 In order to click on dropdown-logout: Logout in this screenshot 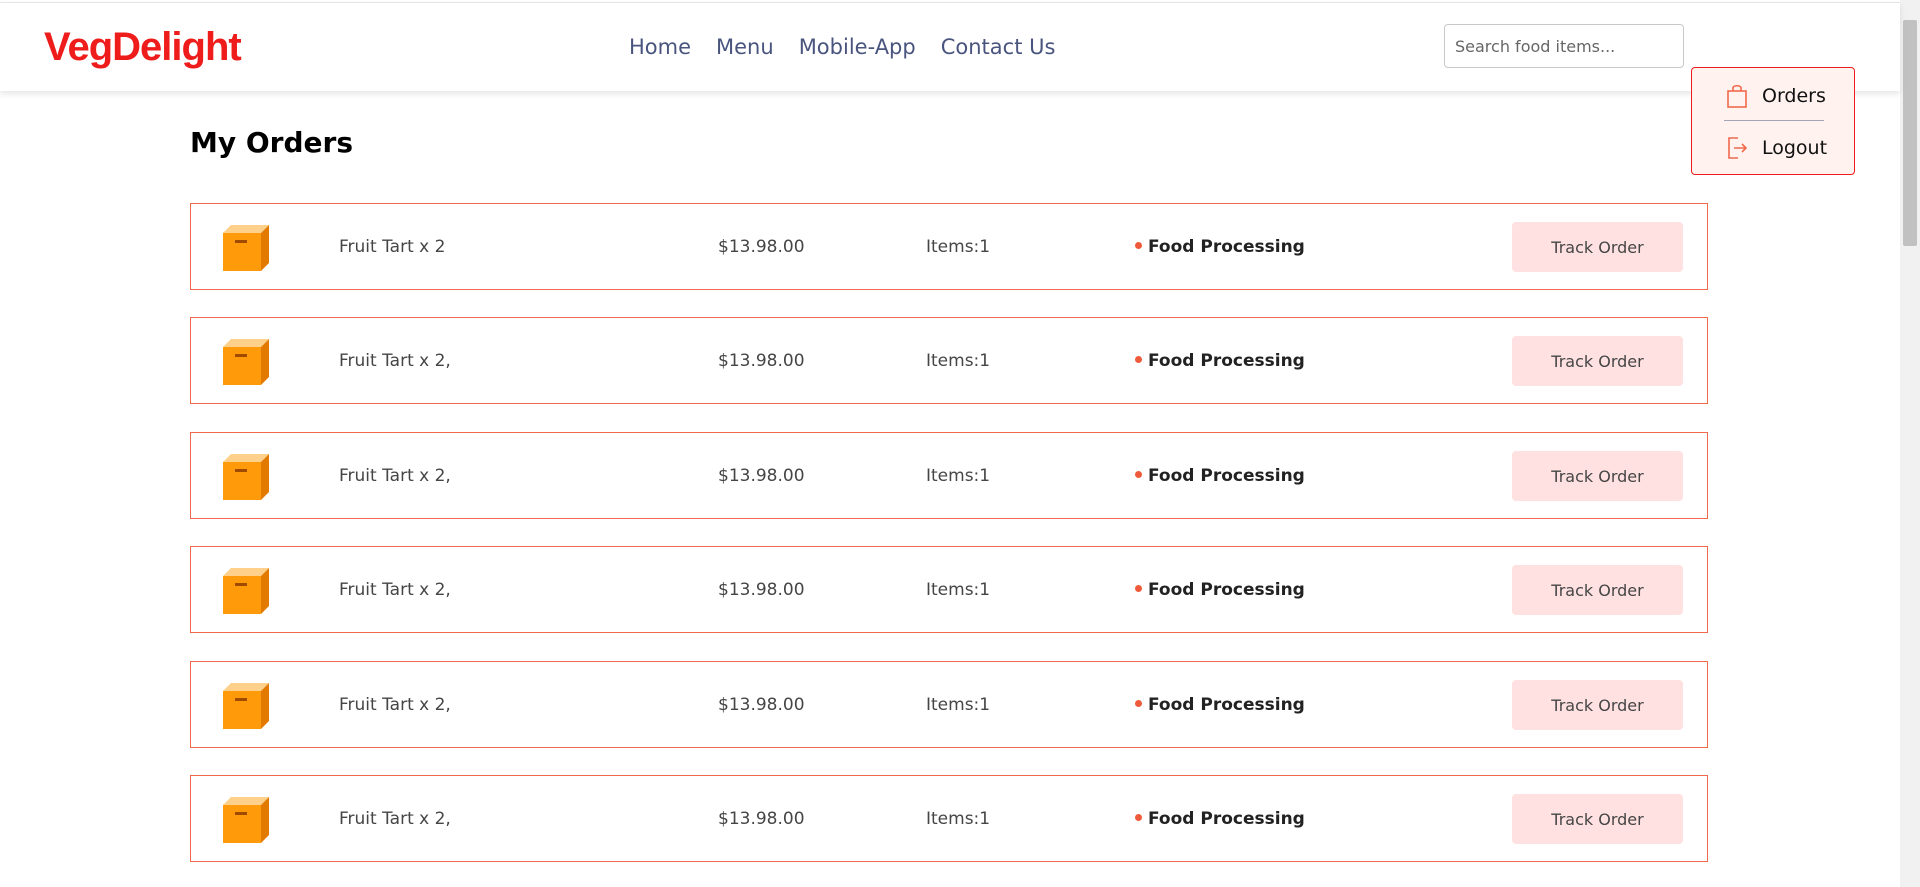, I will do `click(1773, 148)`.